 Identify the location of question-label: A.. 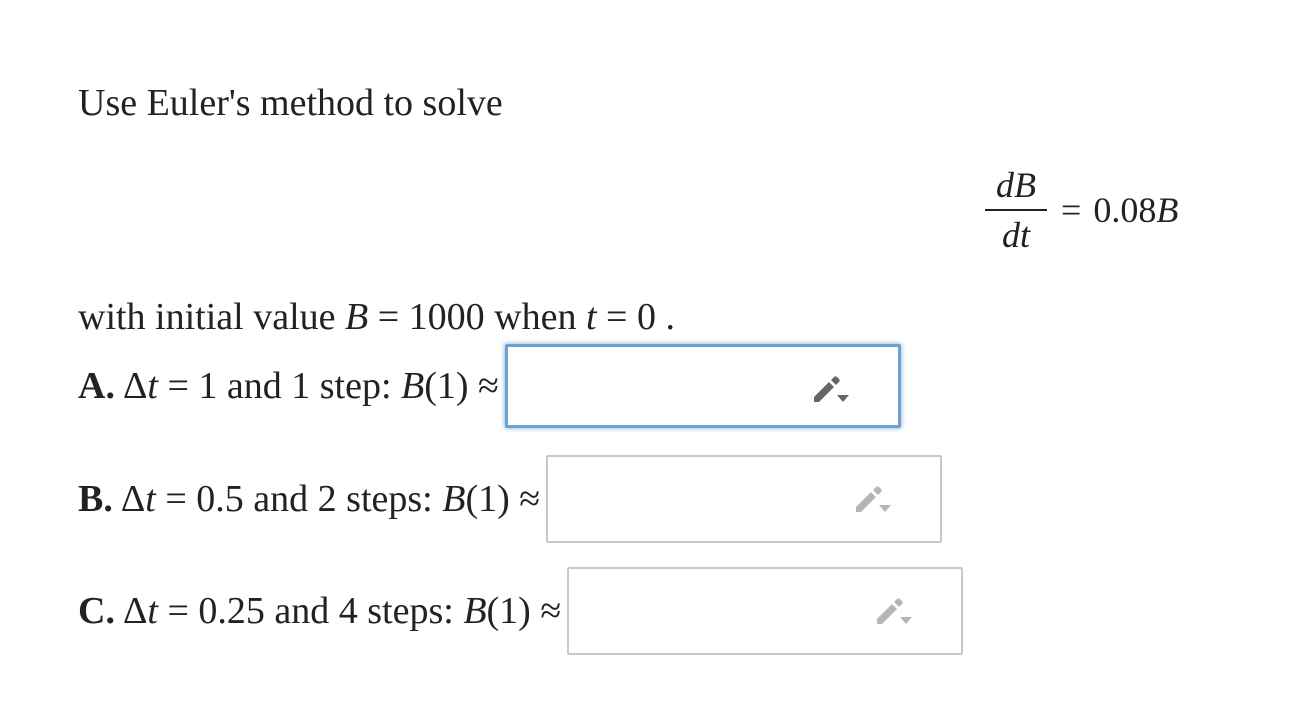
(96, 386).